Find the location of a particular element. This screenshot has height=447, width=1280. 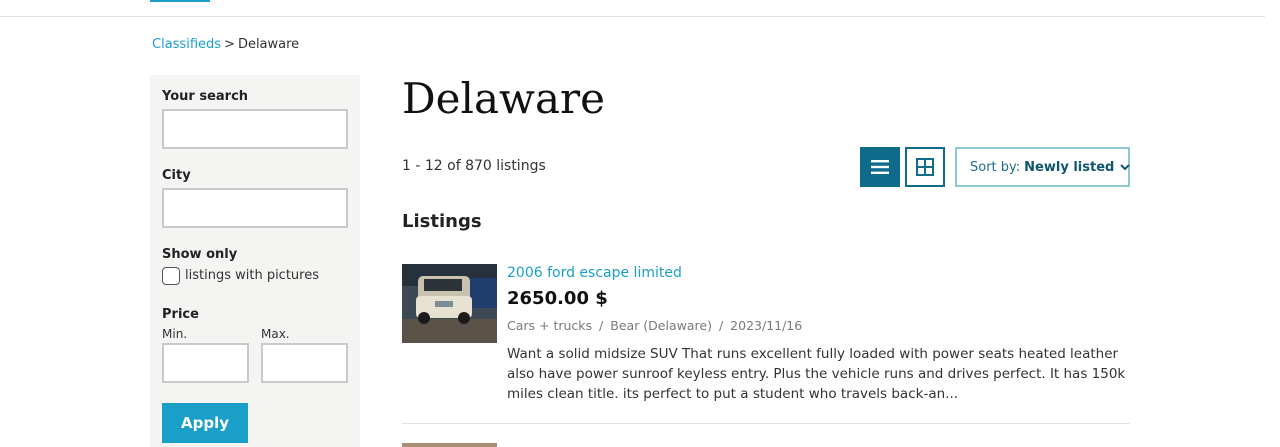

chevron-down-icon is located at coordinates (1125, 167).